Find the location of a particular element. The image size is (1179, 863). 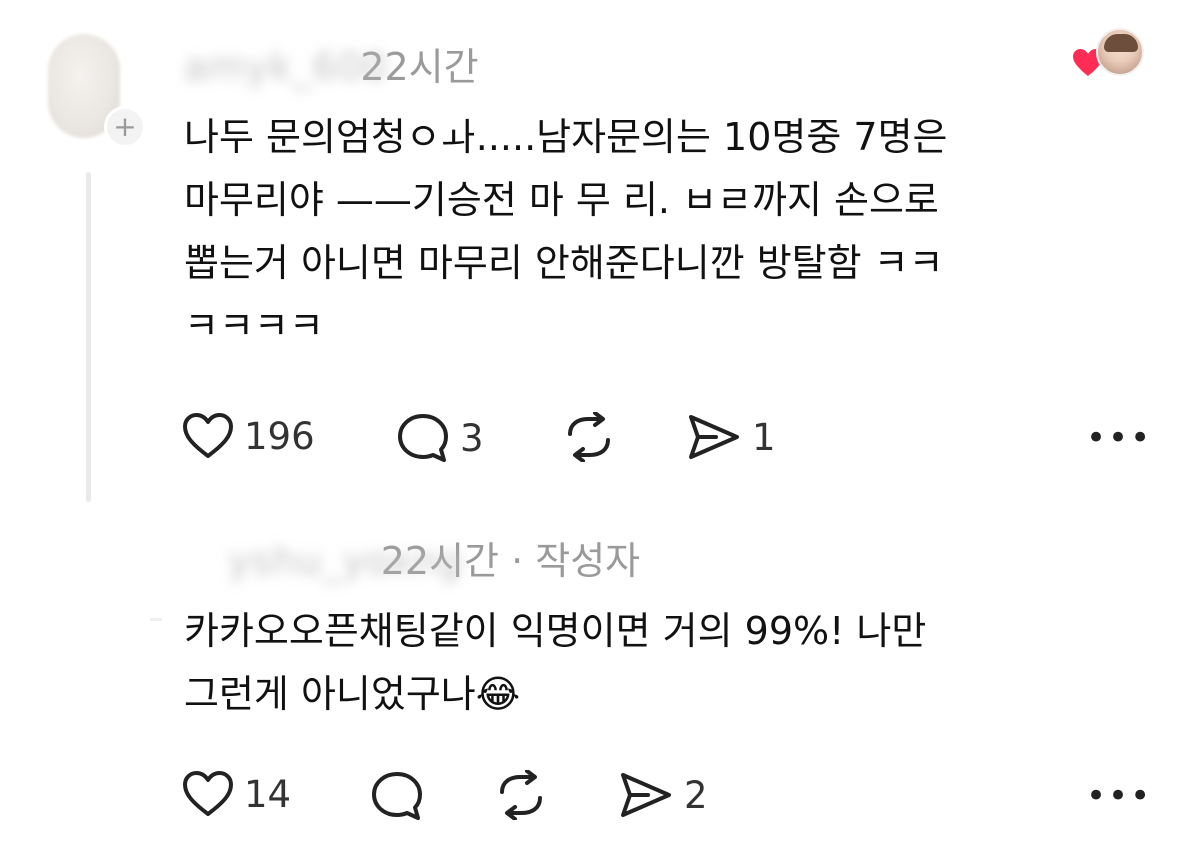

post-body-line: 카카오오픈채팅같이 익명이면 거의 99%! 나만 is located at coordinates (555, 631).